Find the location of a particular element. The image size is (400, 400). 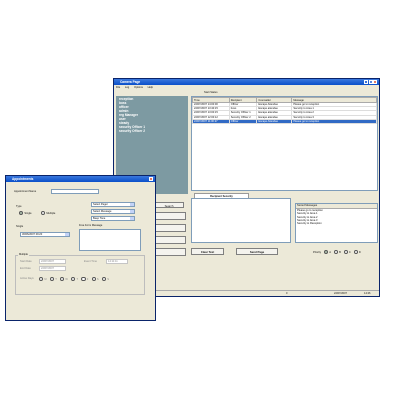

multiple-label: Multiple is located at coordinates (23, 254).